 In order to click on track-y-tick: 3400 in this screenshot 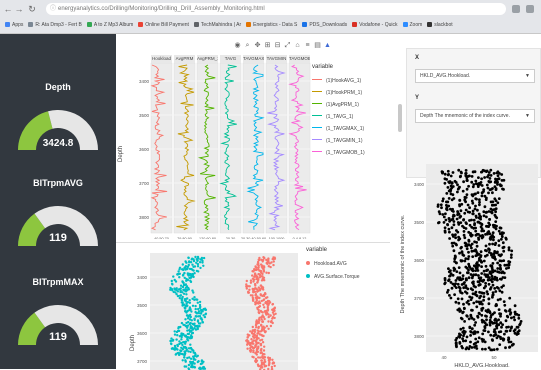, I will do `click(144, 81)`.